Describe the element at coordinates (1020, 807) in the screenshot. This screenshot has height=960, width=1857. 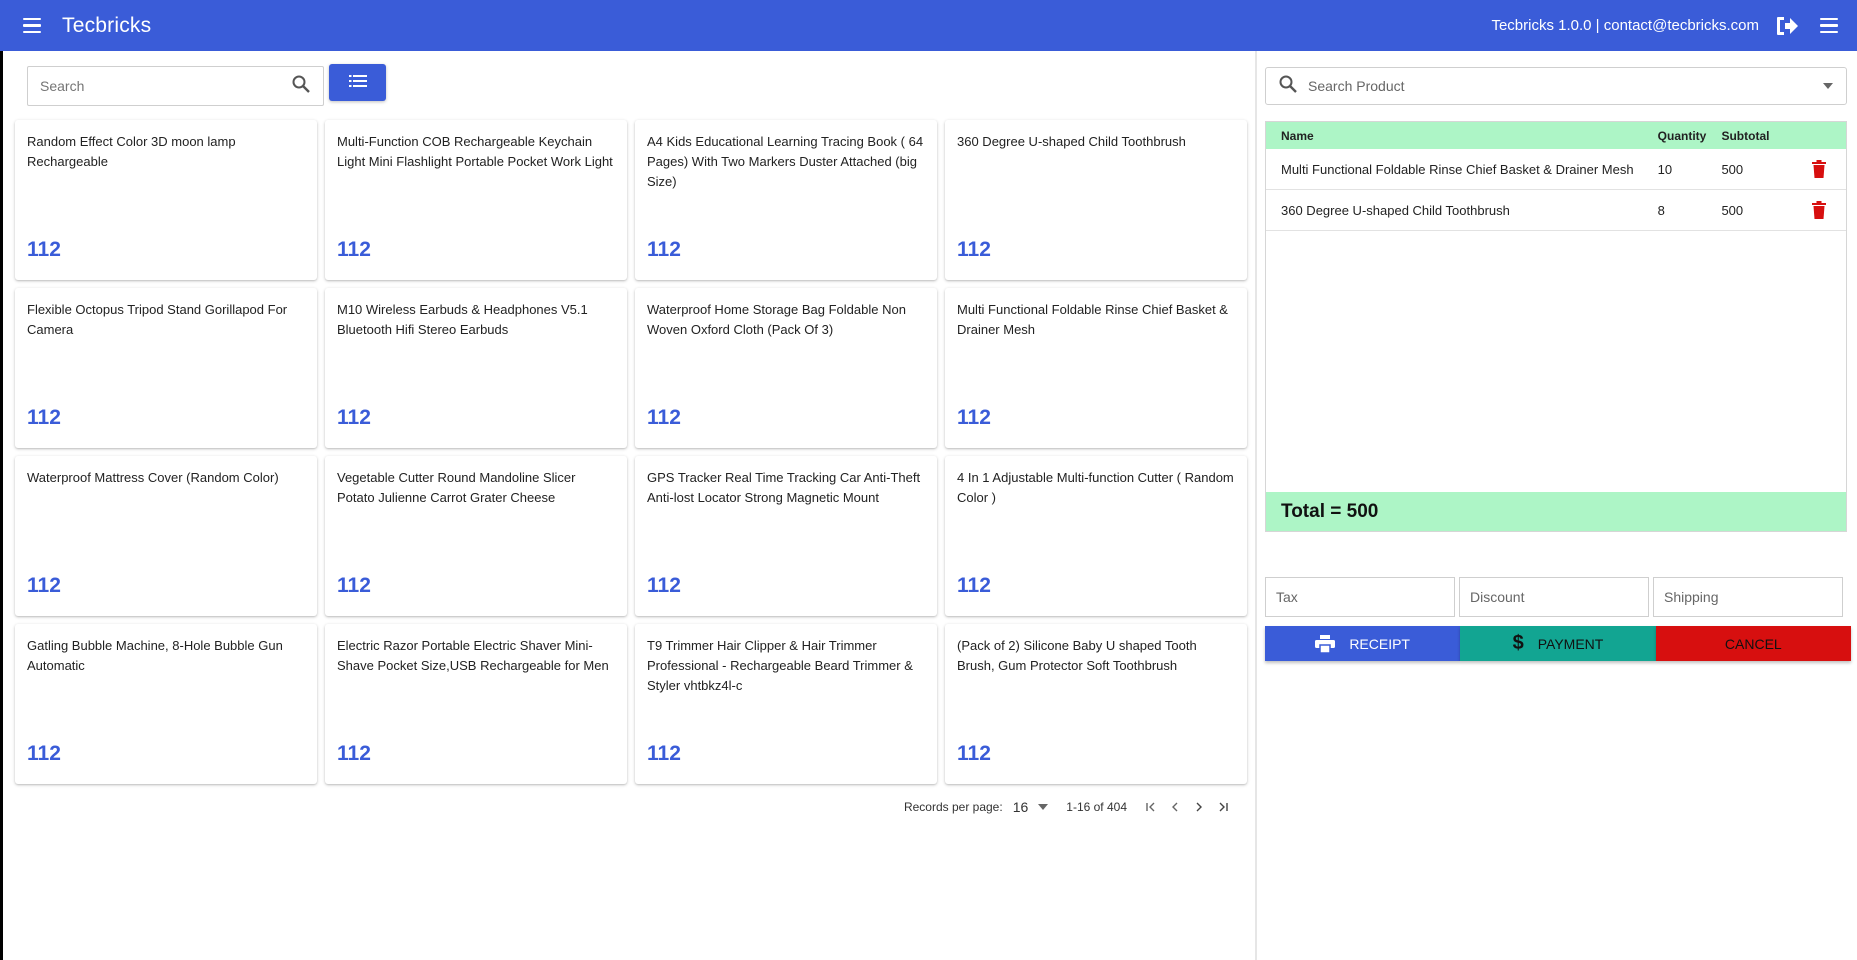
I see `records-per-page-value: 16` at that location.